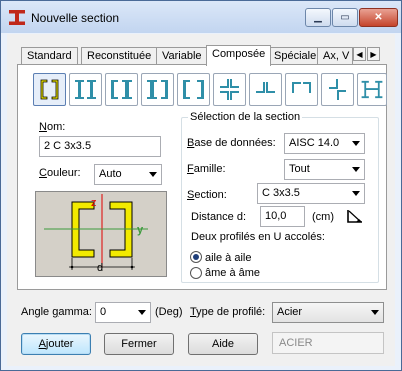 The height and width of the screenshot is (371, 402). What do you see at coordinates (228, 312) in the screenshot?
I see `type-profile-label: Type de profilé:` at bounding box center [228, 312].